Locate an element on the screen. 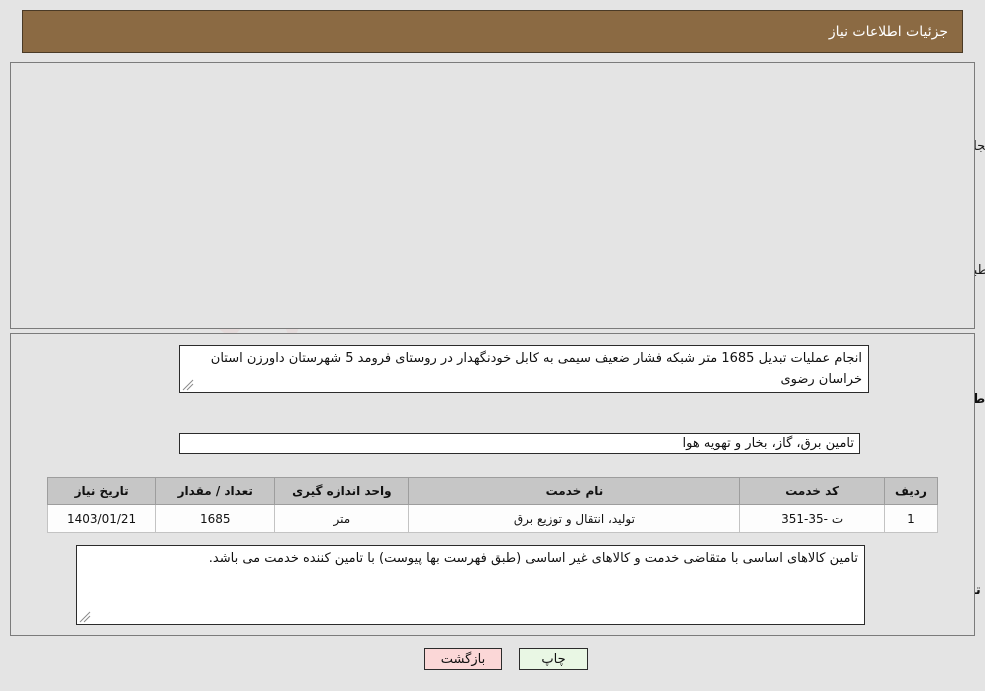 This screenshot has height=691, width=985. cell-service-name: تولید، انتقال و توزیع برق is located at coordinates (574, 518).